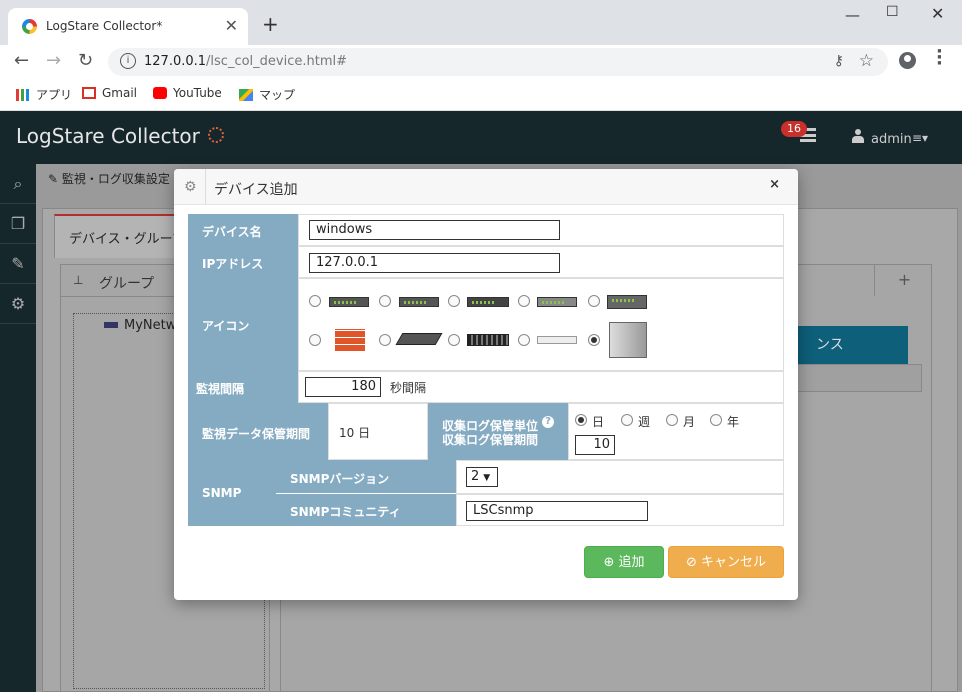 The height and width of the screenshot is (692, 962). I want to click on url-text: 127.0.0.1/lsc_col_device.html#, so click(245, 61).